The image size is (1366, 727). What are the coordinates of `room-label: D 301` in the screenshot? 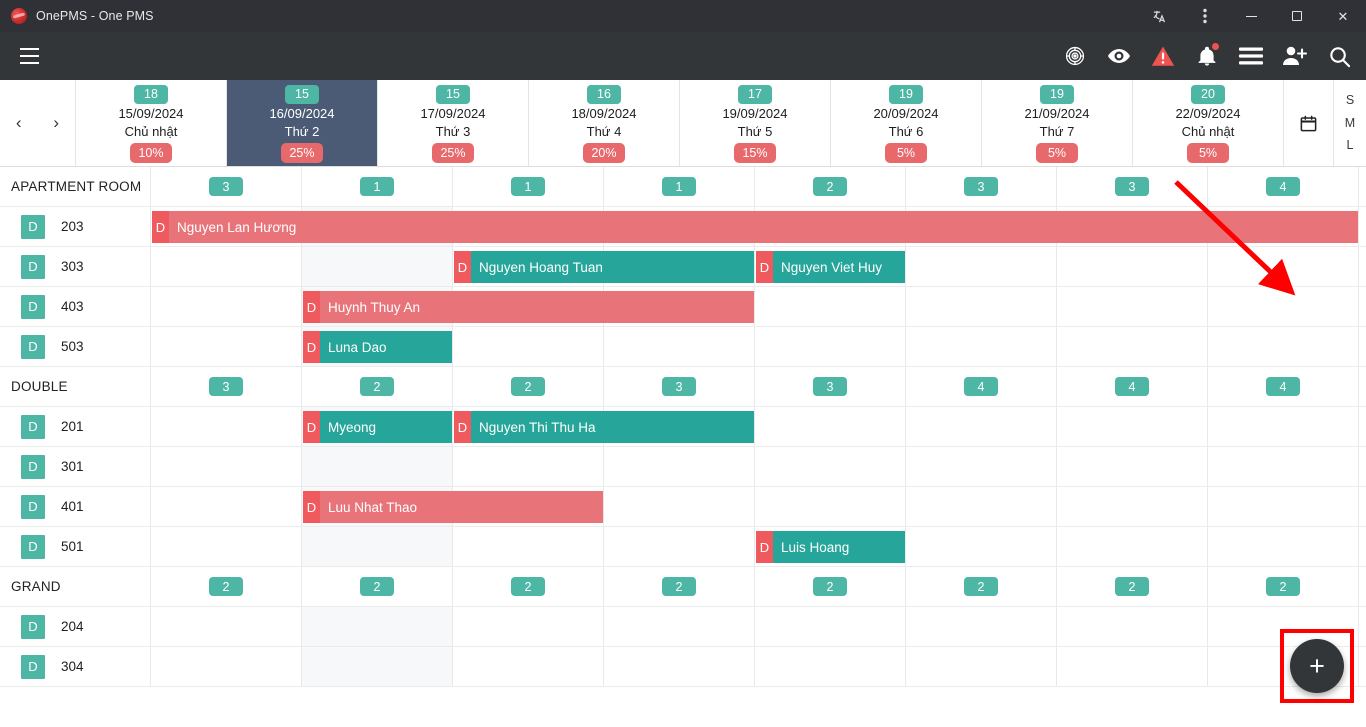 It's located at (75, 466).